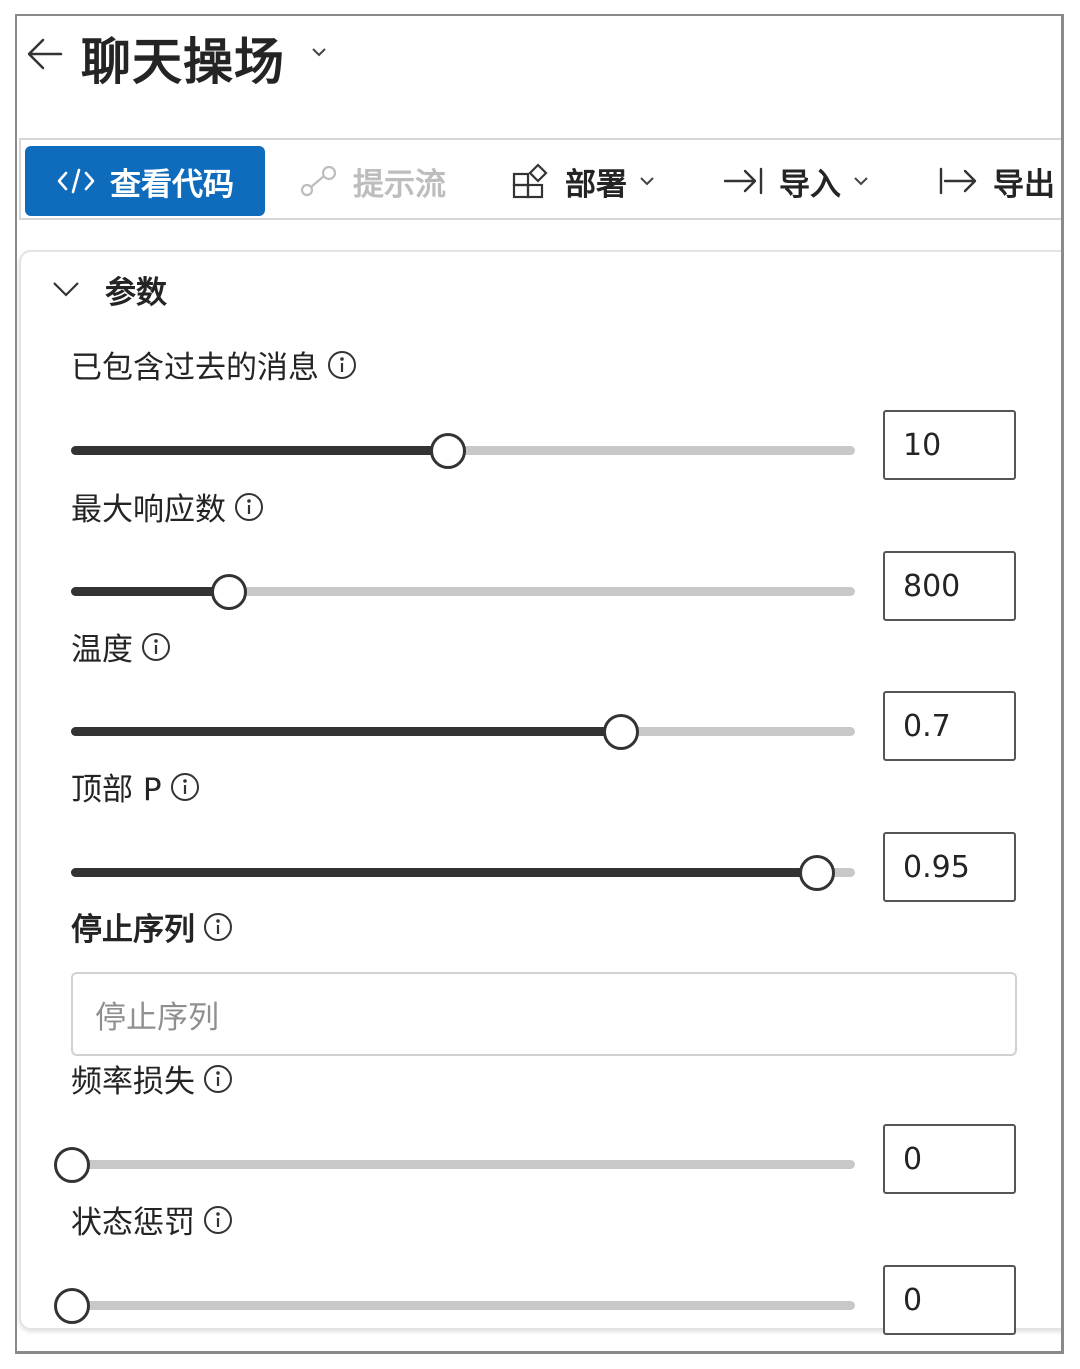  What do you see at coordinates (539, 76) in the screenshot?
I see `title-bar: 聊天操场` at bounding box center [539, 76].